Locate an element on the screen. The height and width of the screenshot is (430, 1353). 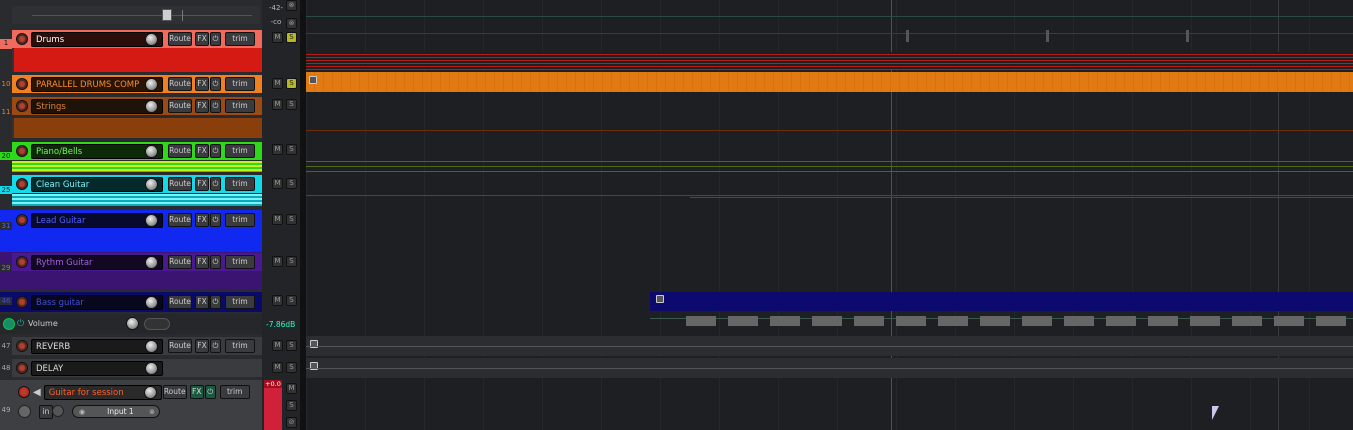
track-name: DELAY is located at coordinates (97, 368).